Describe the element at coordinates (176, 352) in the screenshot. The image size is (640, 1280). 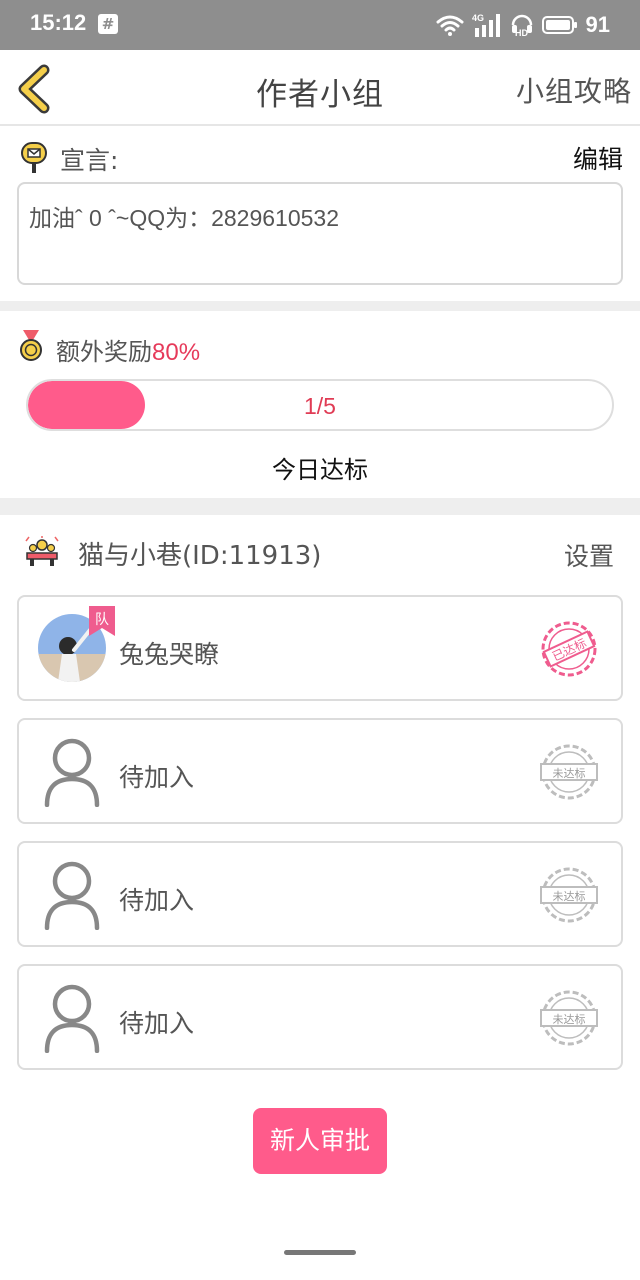
I see `bonus-percent: 80%` at that location.